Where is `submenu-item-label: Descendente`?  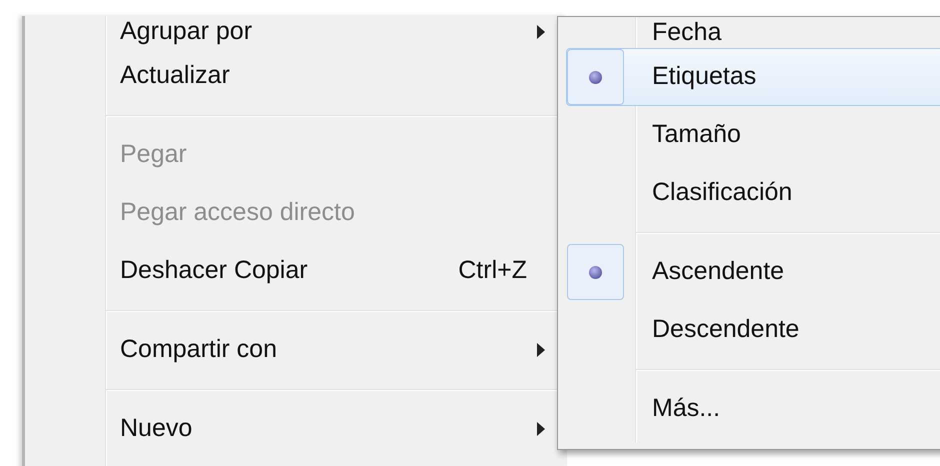
submenu-item-label: Descendente is located at coordinates (726, 330).